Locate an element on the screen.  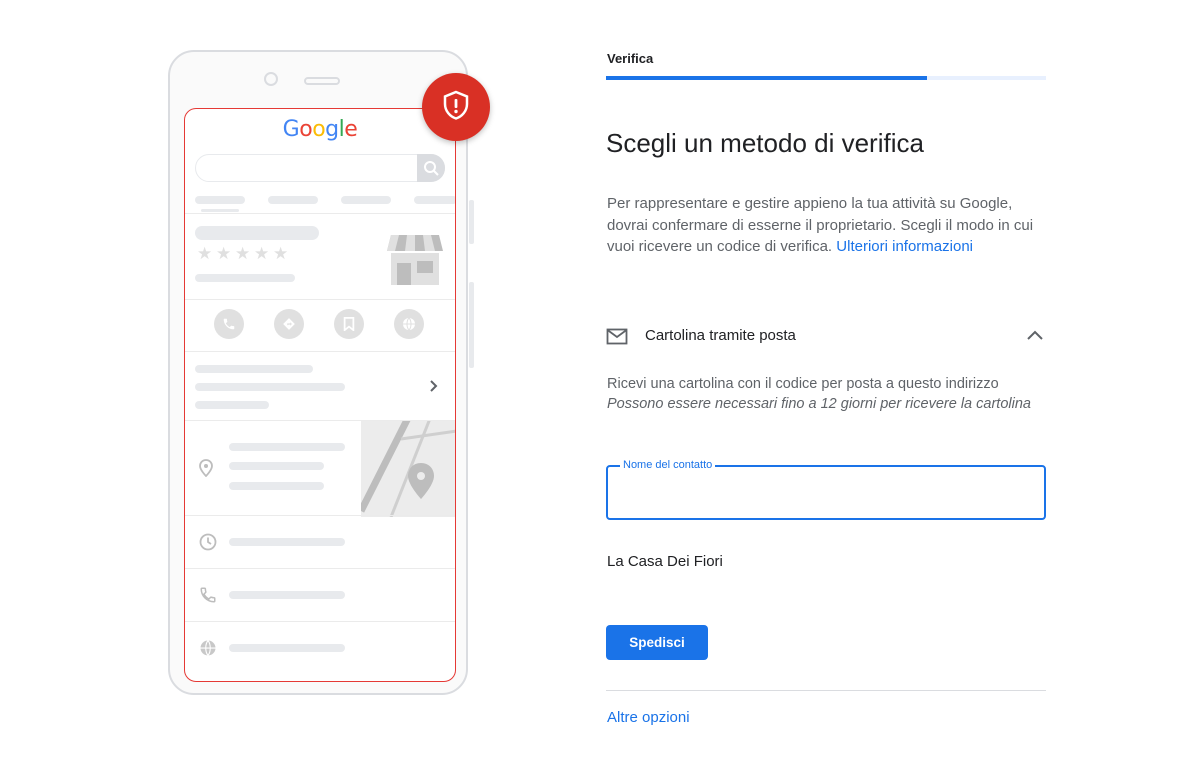
progress-bar is located at coordinates (826, 78).